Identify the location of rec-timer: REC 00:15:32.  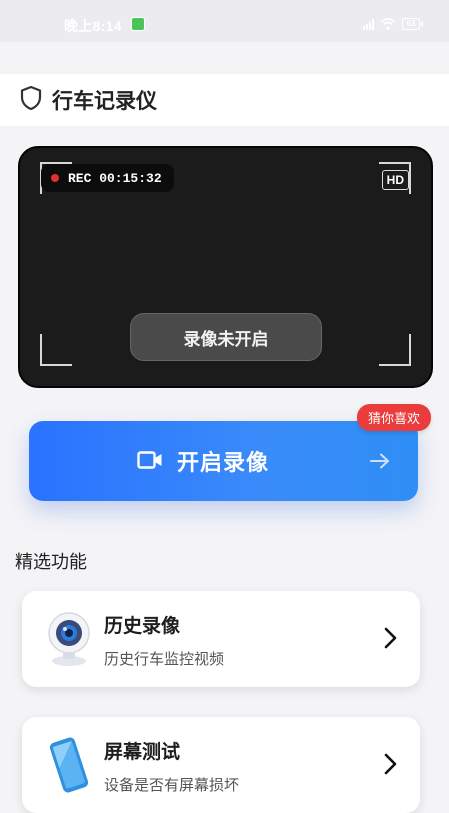
(115, 178).